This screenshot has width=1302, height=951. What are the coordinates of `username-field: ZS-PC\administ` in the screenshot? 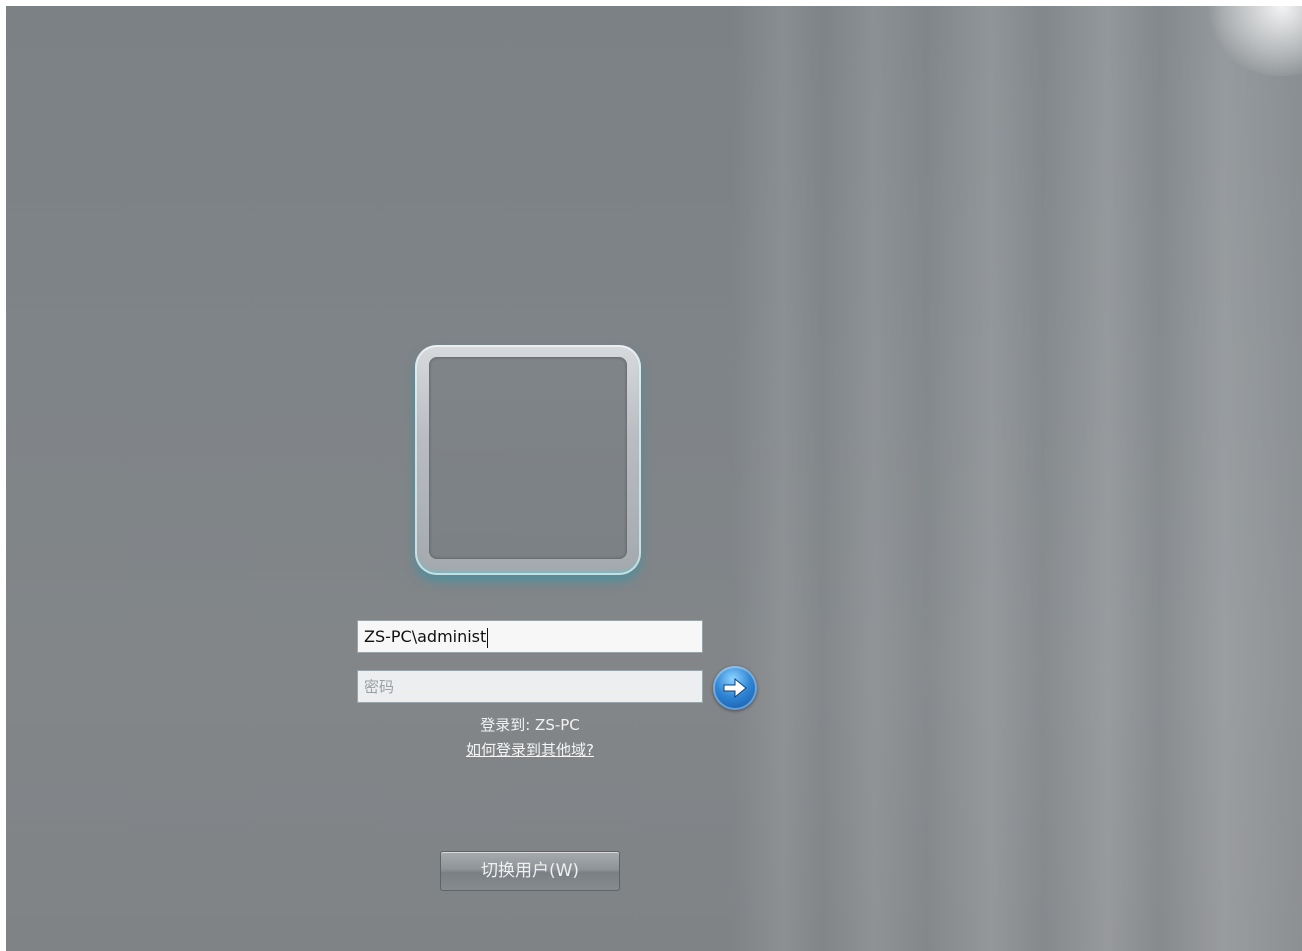 It's located at (530, 636).